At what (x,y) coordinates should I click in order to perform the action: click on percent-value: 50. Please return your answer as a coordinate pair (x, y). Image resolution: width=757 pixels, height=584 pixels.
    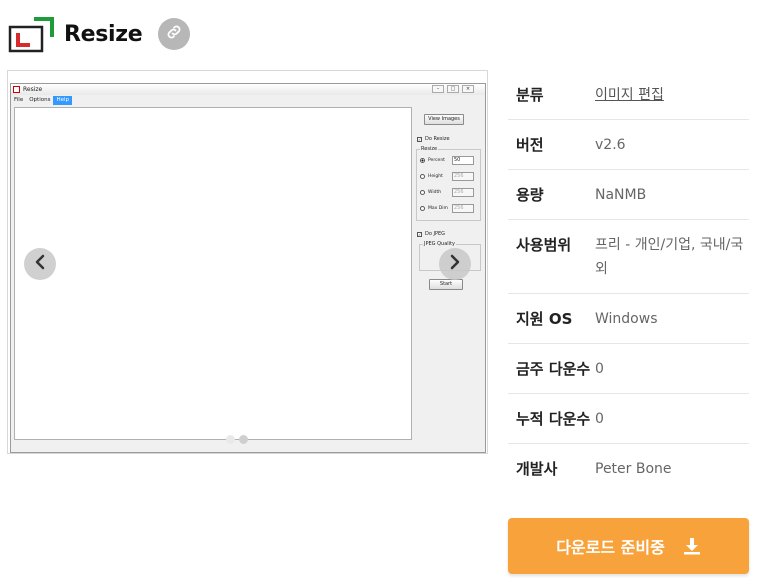
    Looking at the image, I should click on (463, 160).